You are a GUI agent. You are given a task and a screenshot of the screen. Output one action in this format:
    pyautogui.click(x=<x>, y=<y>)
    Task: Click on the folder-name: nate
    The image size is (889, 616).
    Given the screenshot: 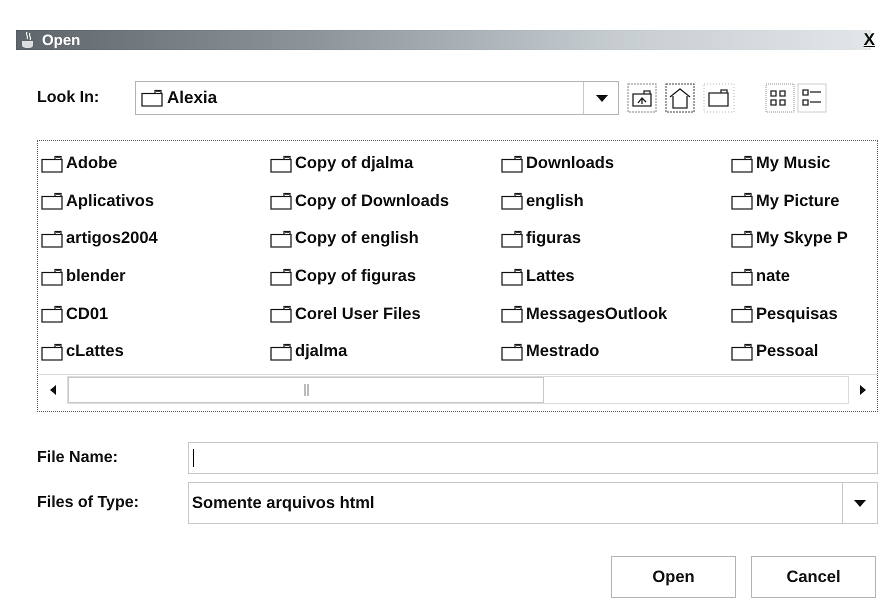 What is the action you would take?
    pyautogui.click(x=773, y=276)
    